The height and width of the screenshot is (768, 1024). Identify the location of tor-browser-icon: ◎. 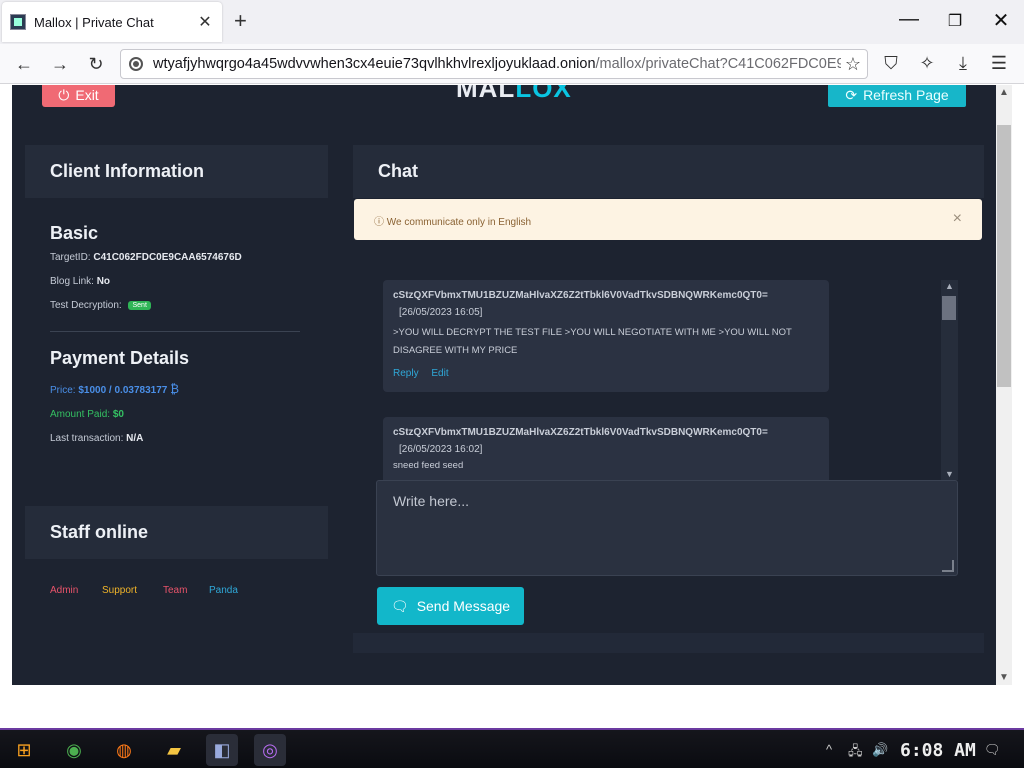
(270, 750).